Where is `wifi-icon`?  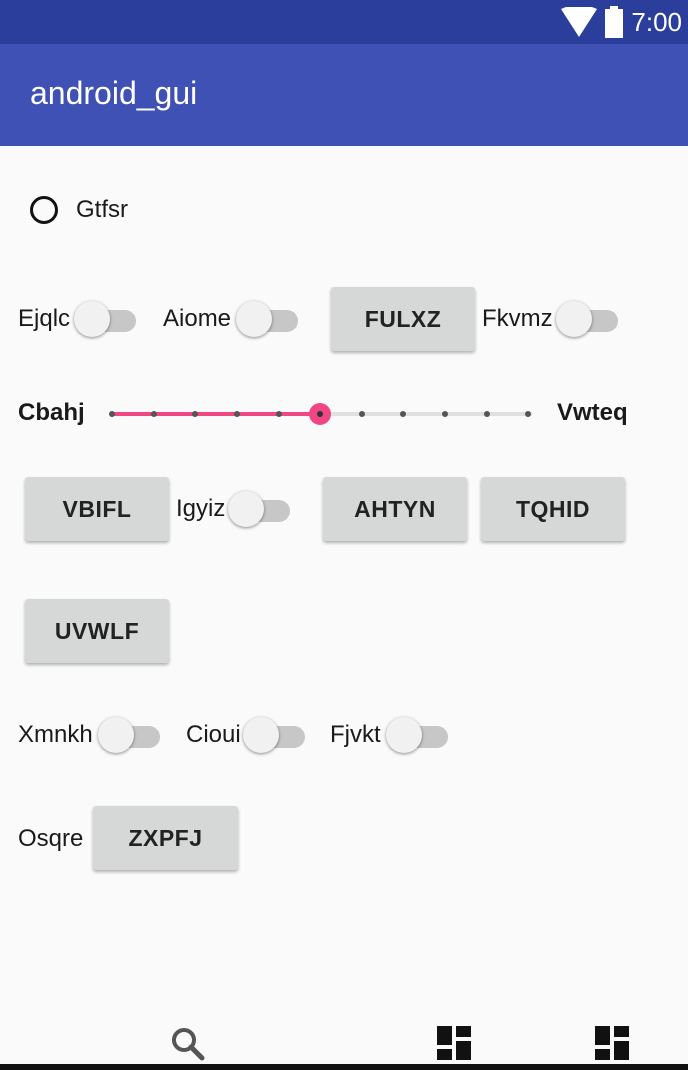 wifi-icon is located at coordinates (579, 22).